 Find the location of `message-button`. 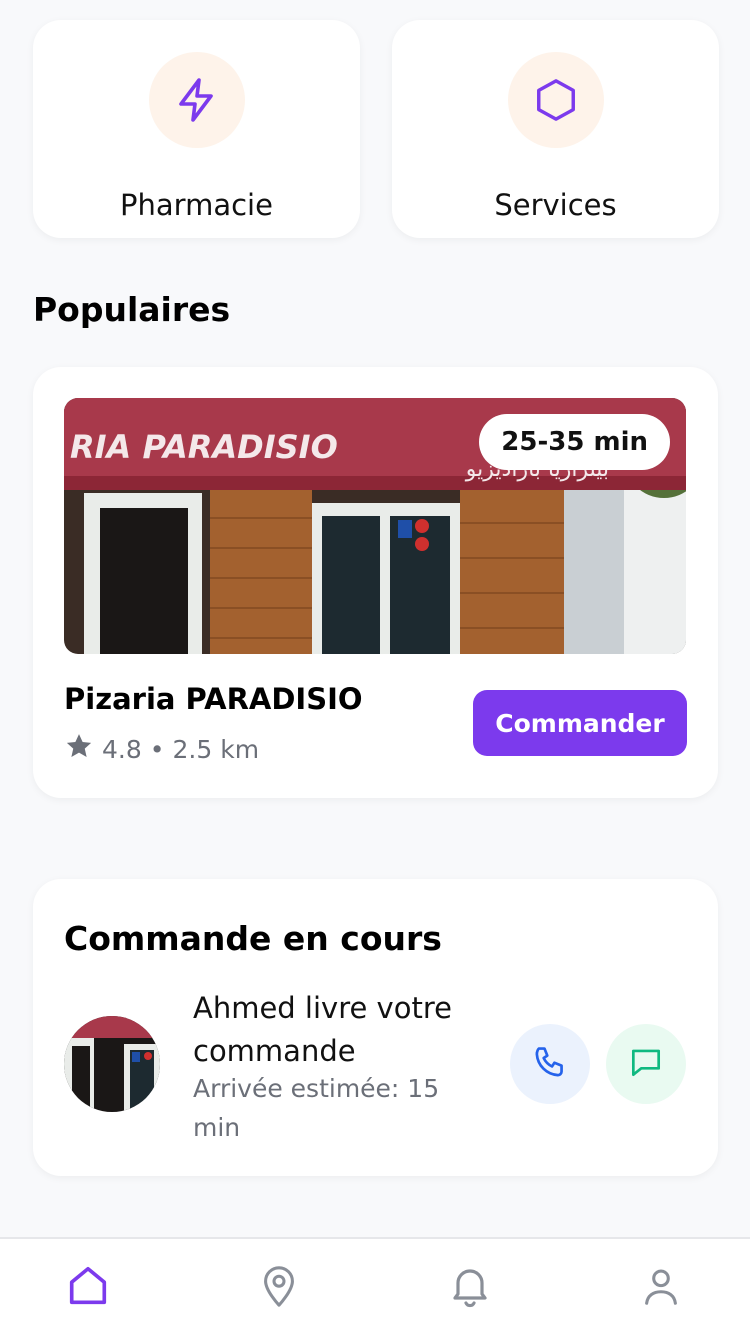

message-button is located at coordinates (646, 1064).